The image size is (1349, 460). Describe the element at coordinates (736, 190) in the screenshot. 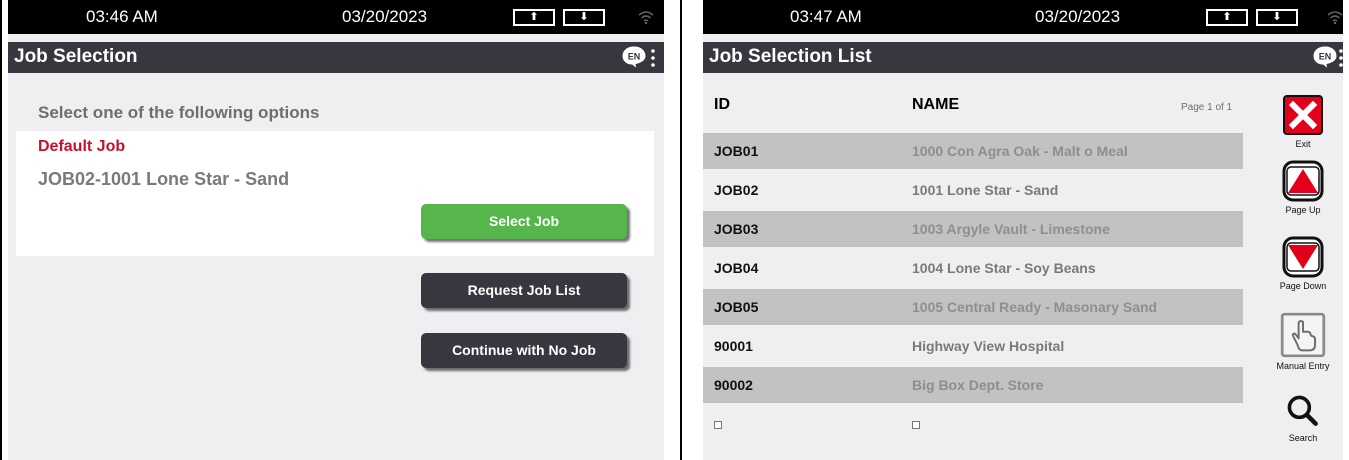

I see `job-id: JOB02` at that location.